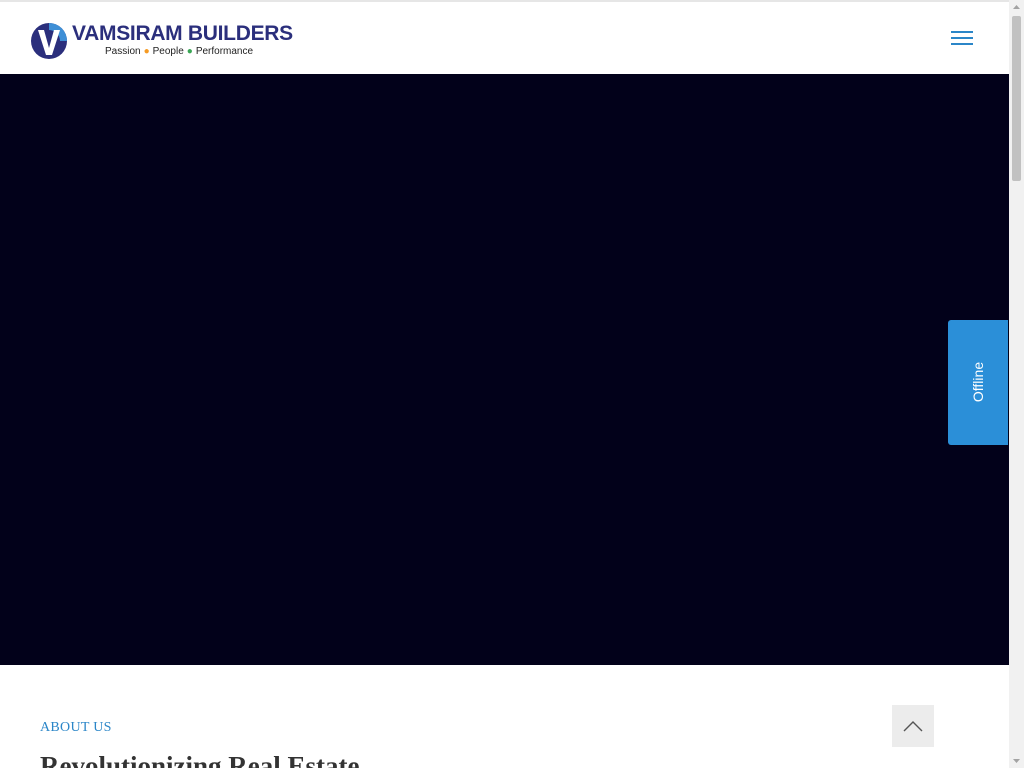 This screenshot has height=768, width=1024. What do you see at coordinates (504, 716) in the screenshot?
I see `about-section: ABOUT US Revolutionizing Real Estate` at bounding box center [504, 716].